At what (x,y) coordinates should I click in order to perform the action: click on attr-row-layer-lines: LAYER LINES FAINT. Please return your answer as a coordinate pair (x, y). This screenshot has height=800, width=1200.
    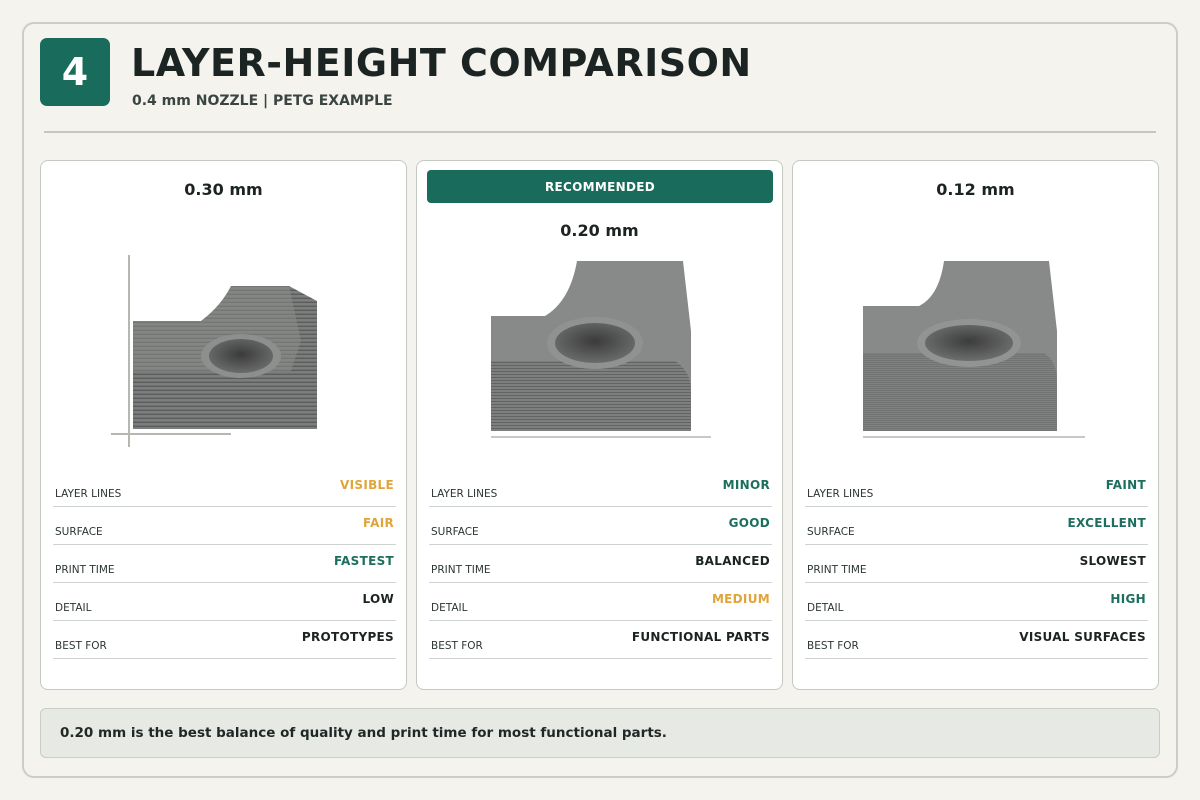
    Looking at the image, I should click on (976, 488).